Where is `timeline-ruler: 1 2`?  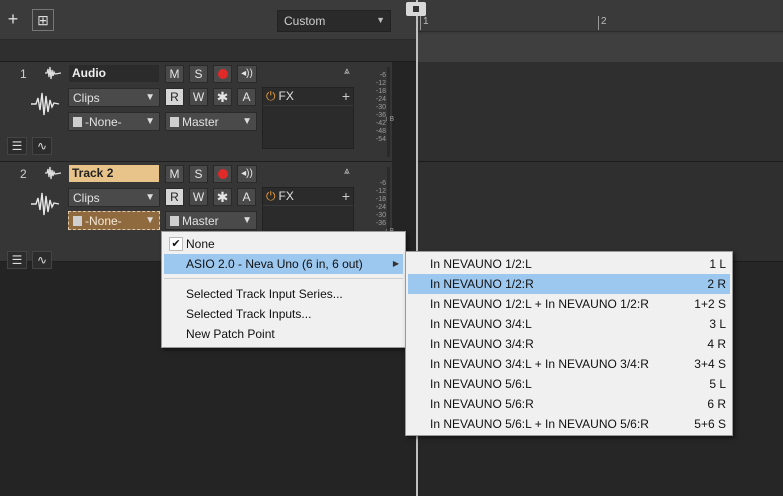
timeline-ruler: 1 2 is located at coordinates (599, 31).